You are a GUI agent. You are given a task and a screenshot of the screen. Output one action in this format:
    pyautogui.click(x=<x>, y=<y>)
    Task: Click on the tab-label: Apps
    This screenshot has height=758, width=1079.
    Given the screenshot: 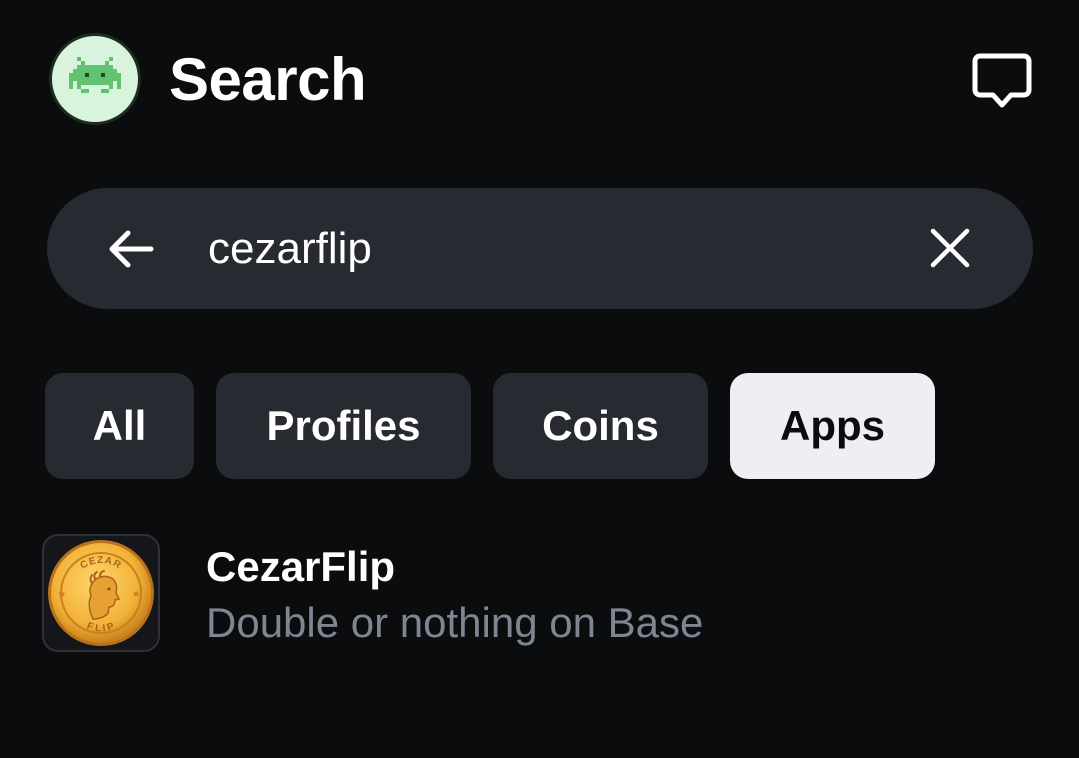 What is the action you would take?
    pyautogui.click(x=832, y=425)
    